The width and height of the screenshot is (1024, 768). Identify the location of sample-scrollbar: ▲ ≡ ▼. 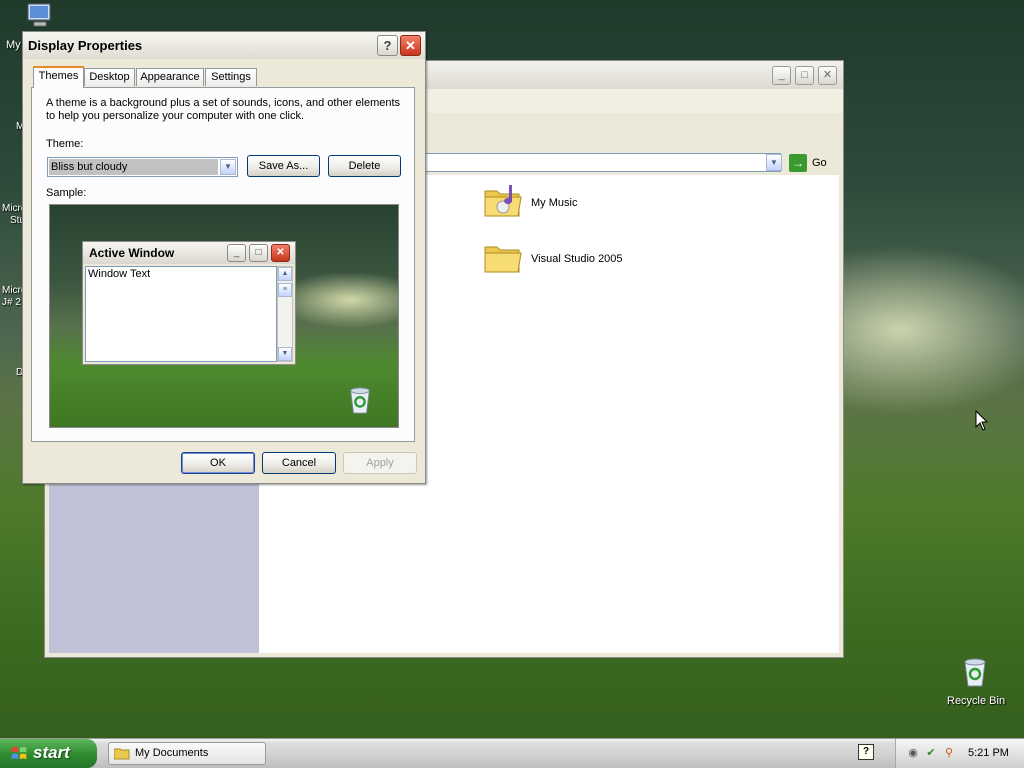
(285, 314).